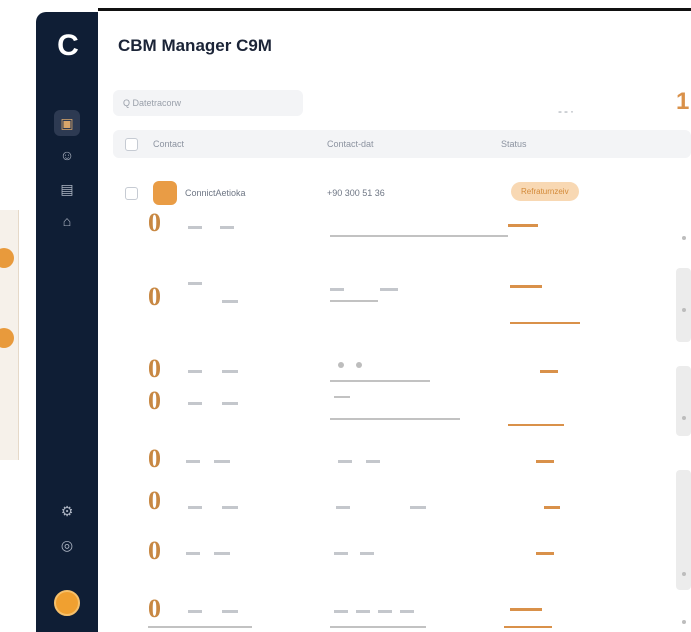 The width and height of the screenshot is (691, 632). What do you see at coordinates (67, 545) in the screenshot?
I see `info-icon: ◎` at bounding box center [67, 545].